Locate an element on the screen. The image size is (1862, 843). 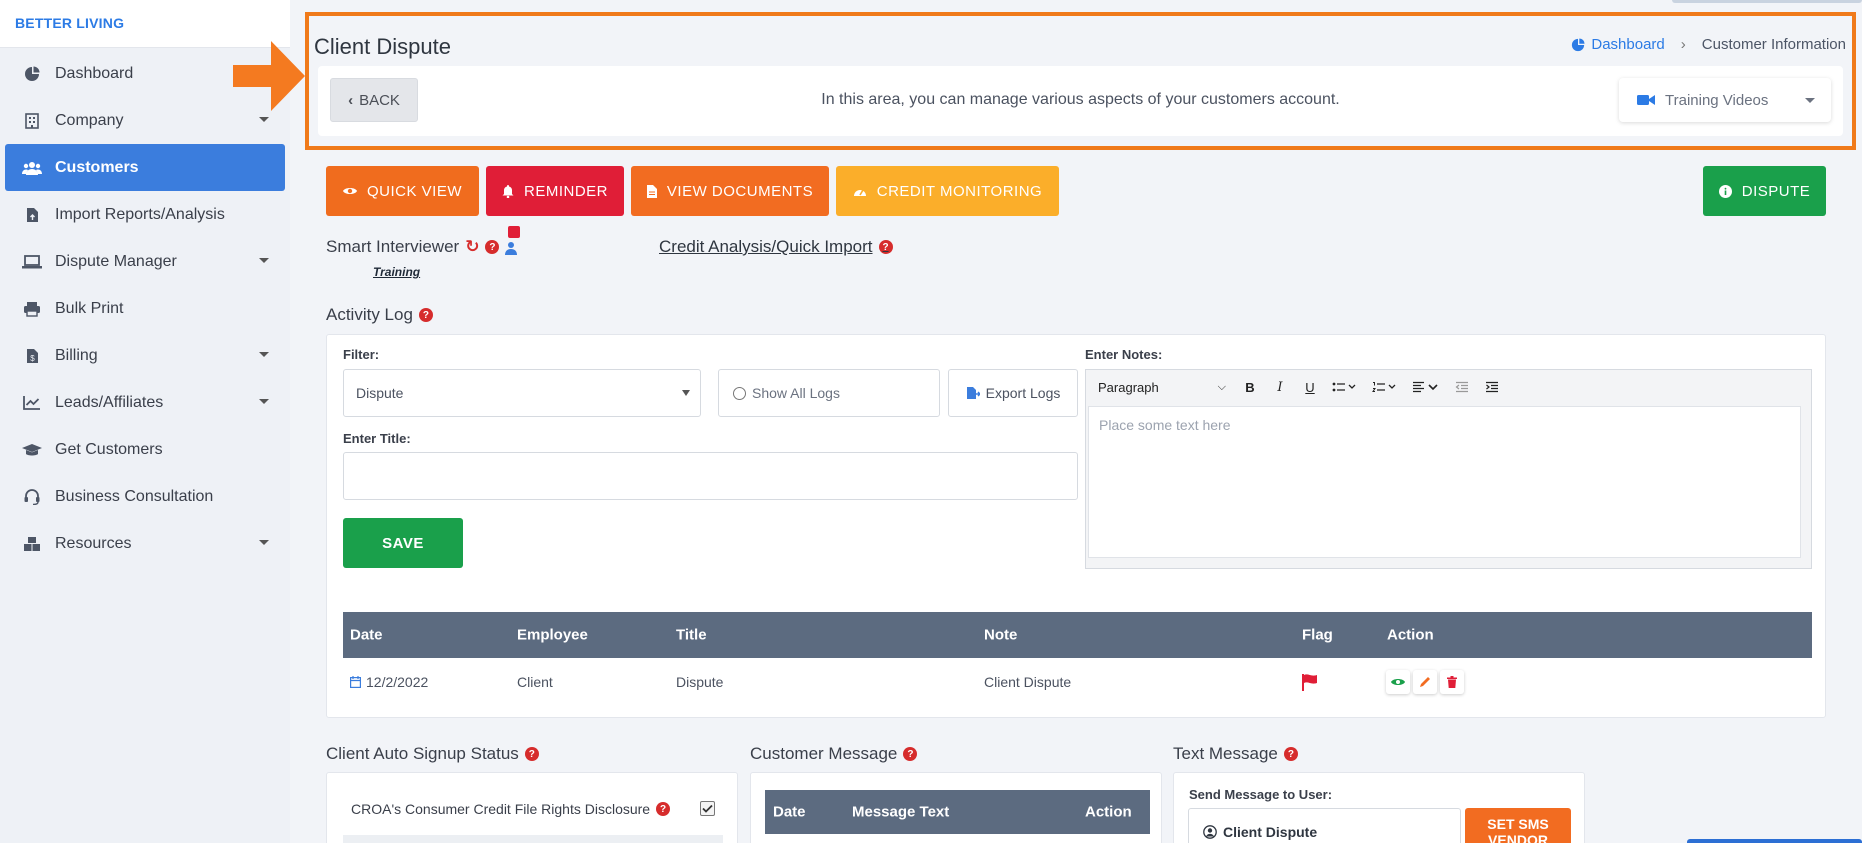
refresh-icon: ↻ is located at coordinates (472, 247).